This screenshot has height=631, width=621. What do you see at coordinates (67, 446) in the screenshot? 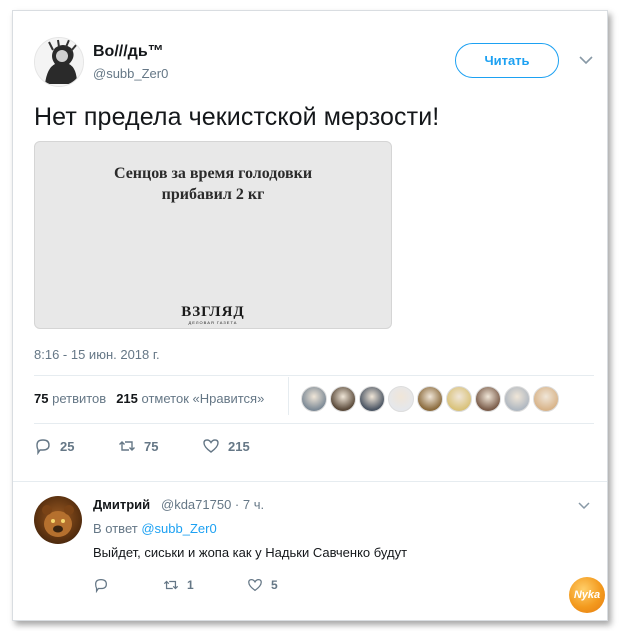
I see `reply-count: 25` at bounding box center [67, 446].